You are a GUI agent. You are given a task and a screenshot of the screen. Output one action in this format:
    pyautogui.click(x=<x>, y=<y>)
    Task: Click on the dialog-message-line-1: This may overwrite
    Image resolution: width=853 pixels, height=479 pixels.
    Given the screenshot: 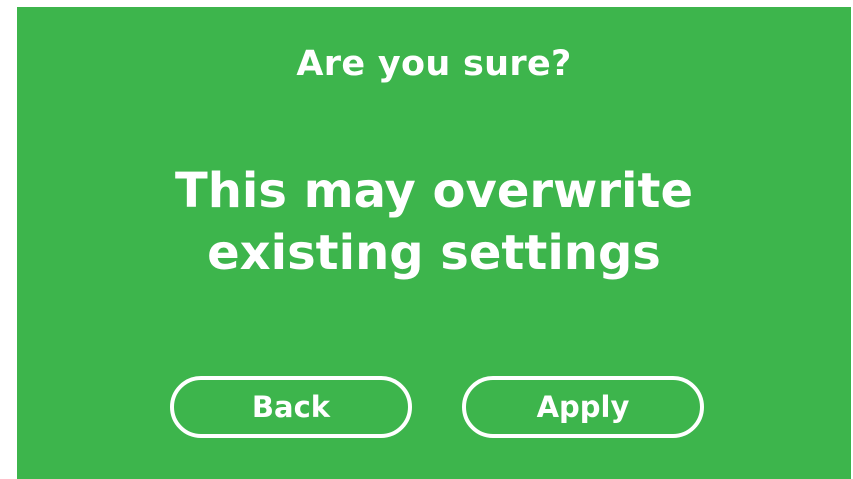 What is the action you would take?
    pyautogui.click(x=434, y=191)
    